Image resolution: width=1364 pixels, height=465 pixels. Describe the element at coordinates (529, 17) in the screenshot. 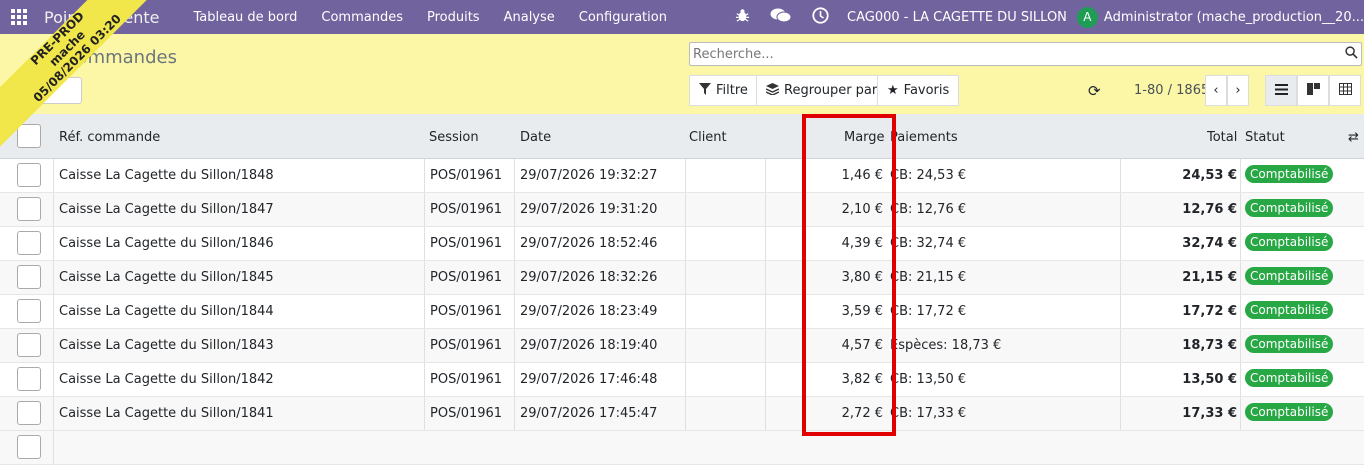

I see `menu-analyse: Analyse` at that location.